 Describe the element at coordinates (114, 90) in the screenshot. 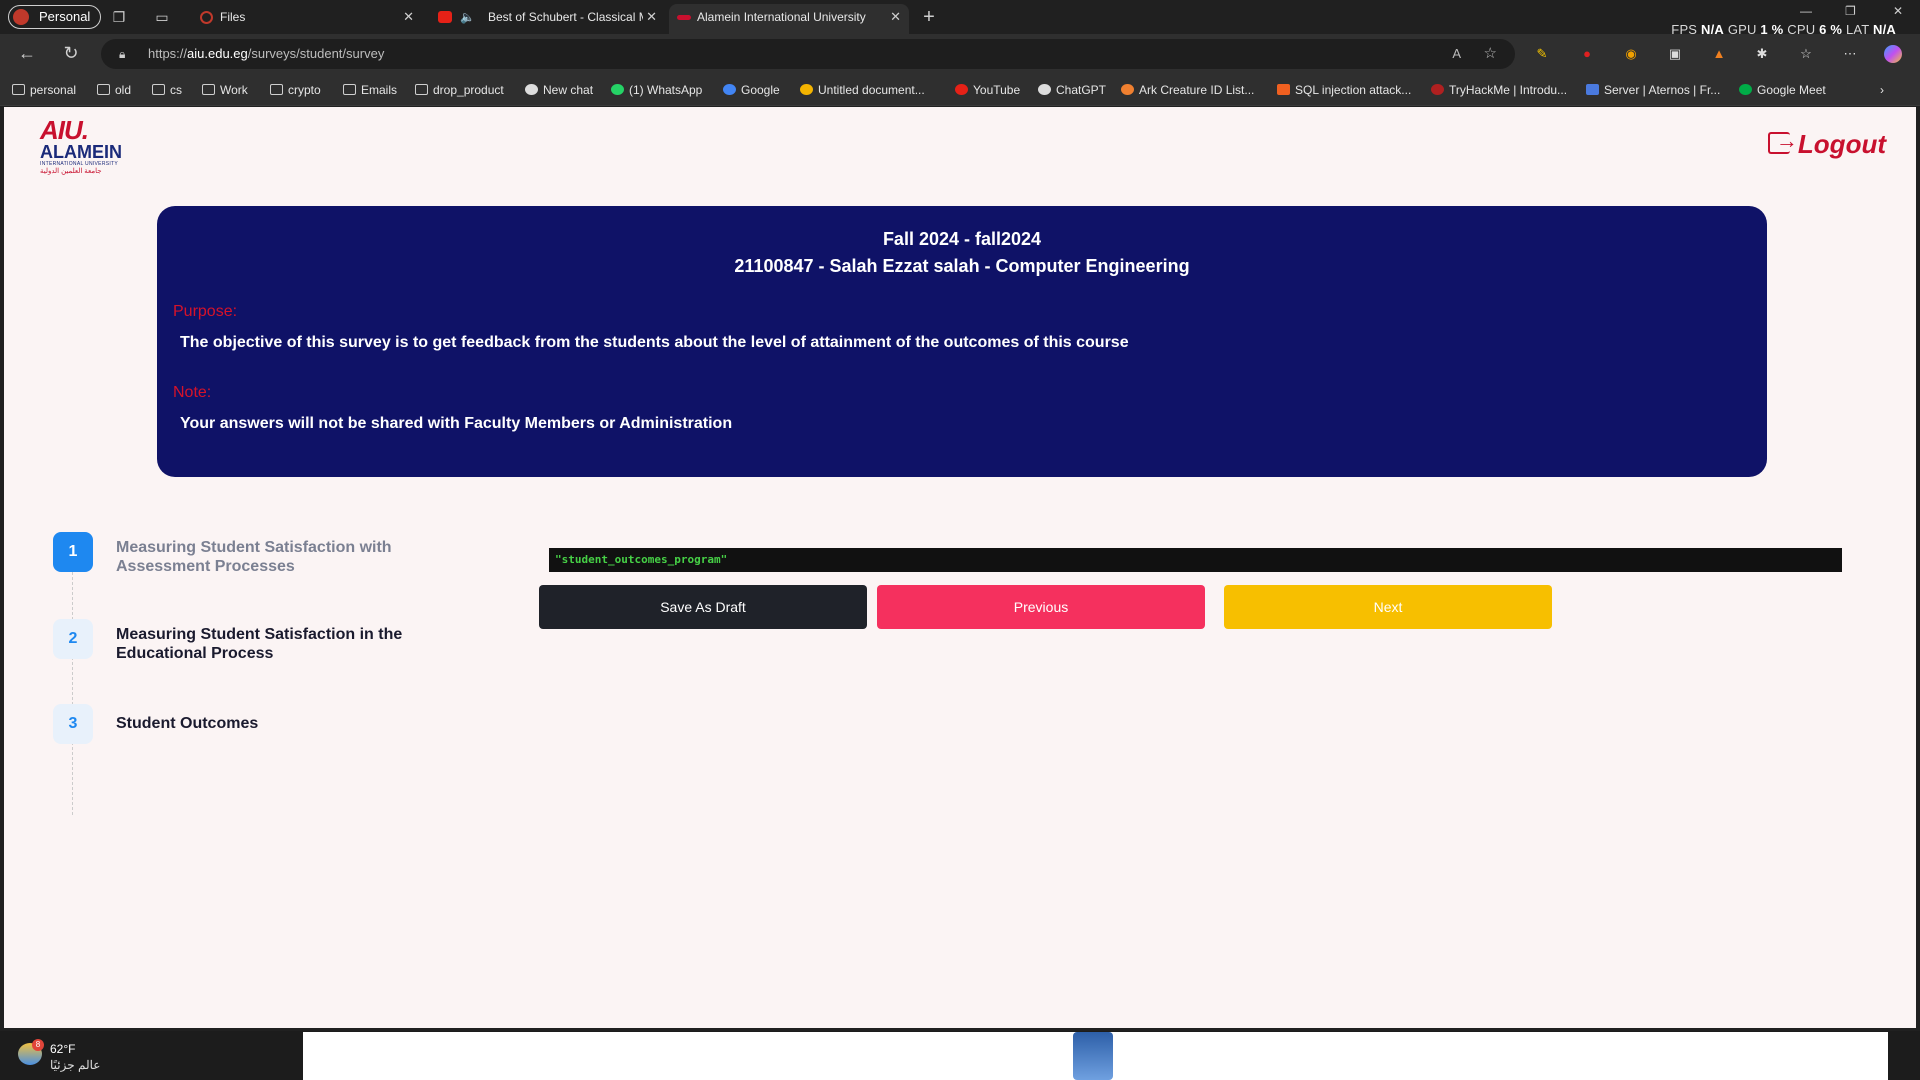

I see `bookmark-old: old` at that location.